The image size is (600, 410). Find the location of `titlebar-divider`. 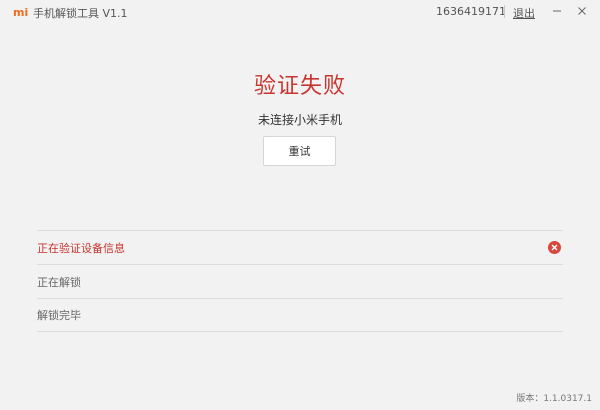

titlebar-divider is located at coordinates (504, 11).